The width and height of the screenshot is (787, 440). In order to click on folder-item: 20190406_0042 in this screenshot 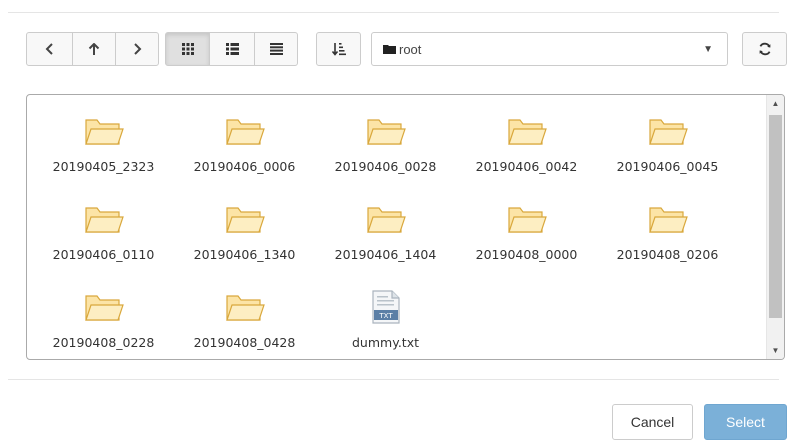, I will do `click(526, 143)`.